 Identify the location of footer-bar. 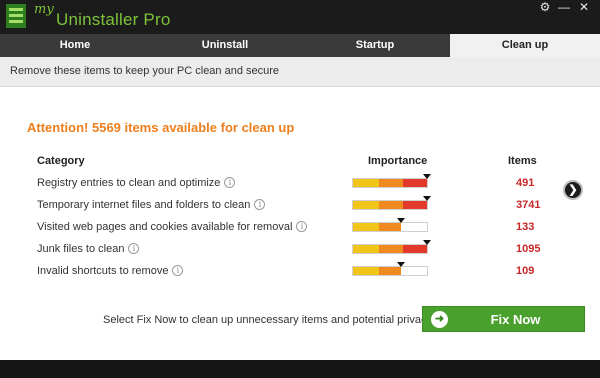
(300, 369).